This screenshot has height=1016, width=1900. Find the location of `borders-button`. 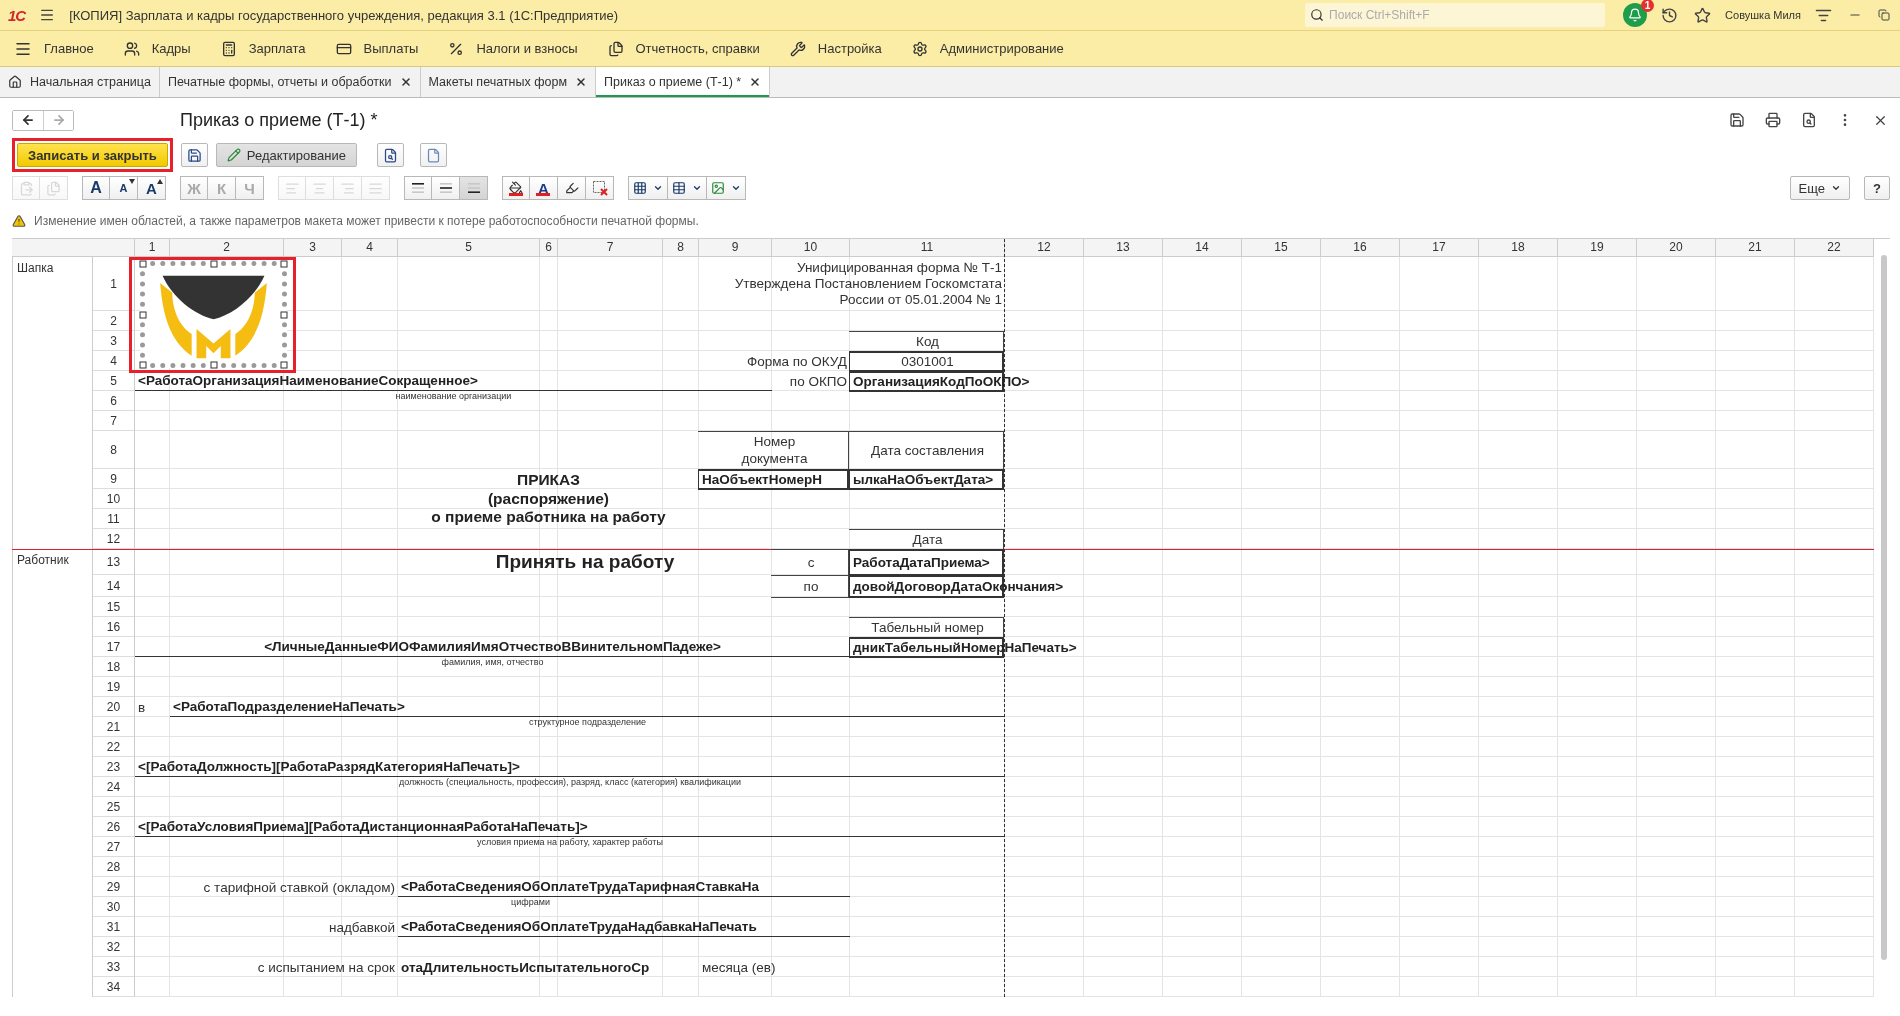

borders-button is located at coordinates (648, 188).